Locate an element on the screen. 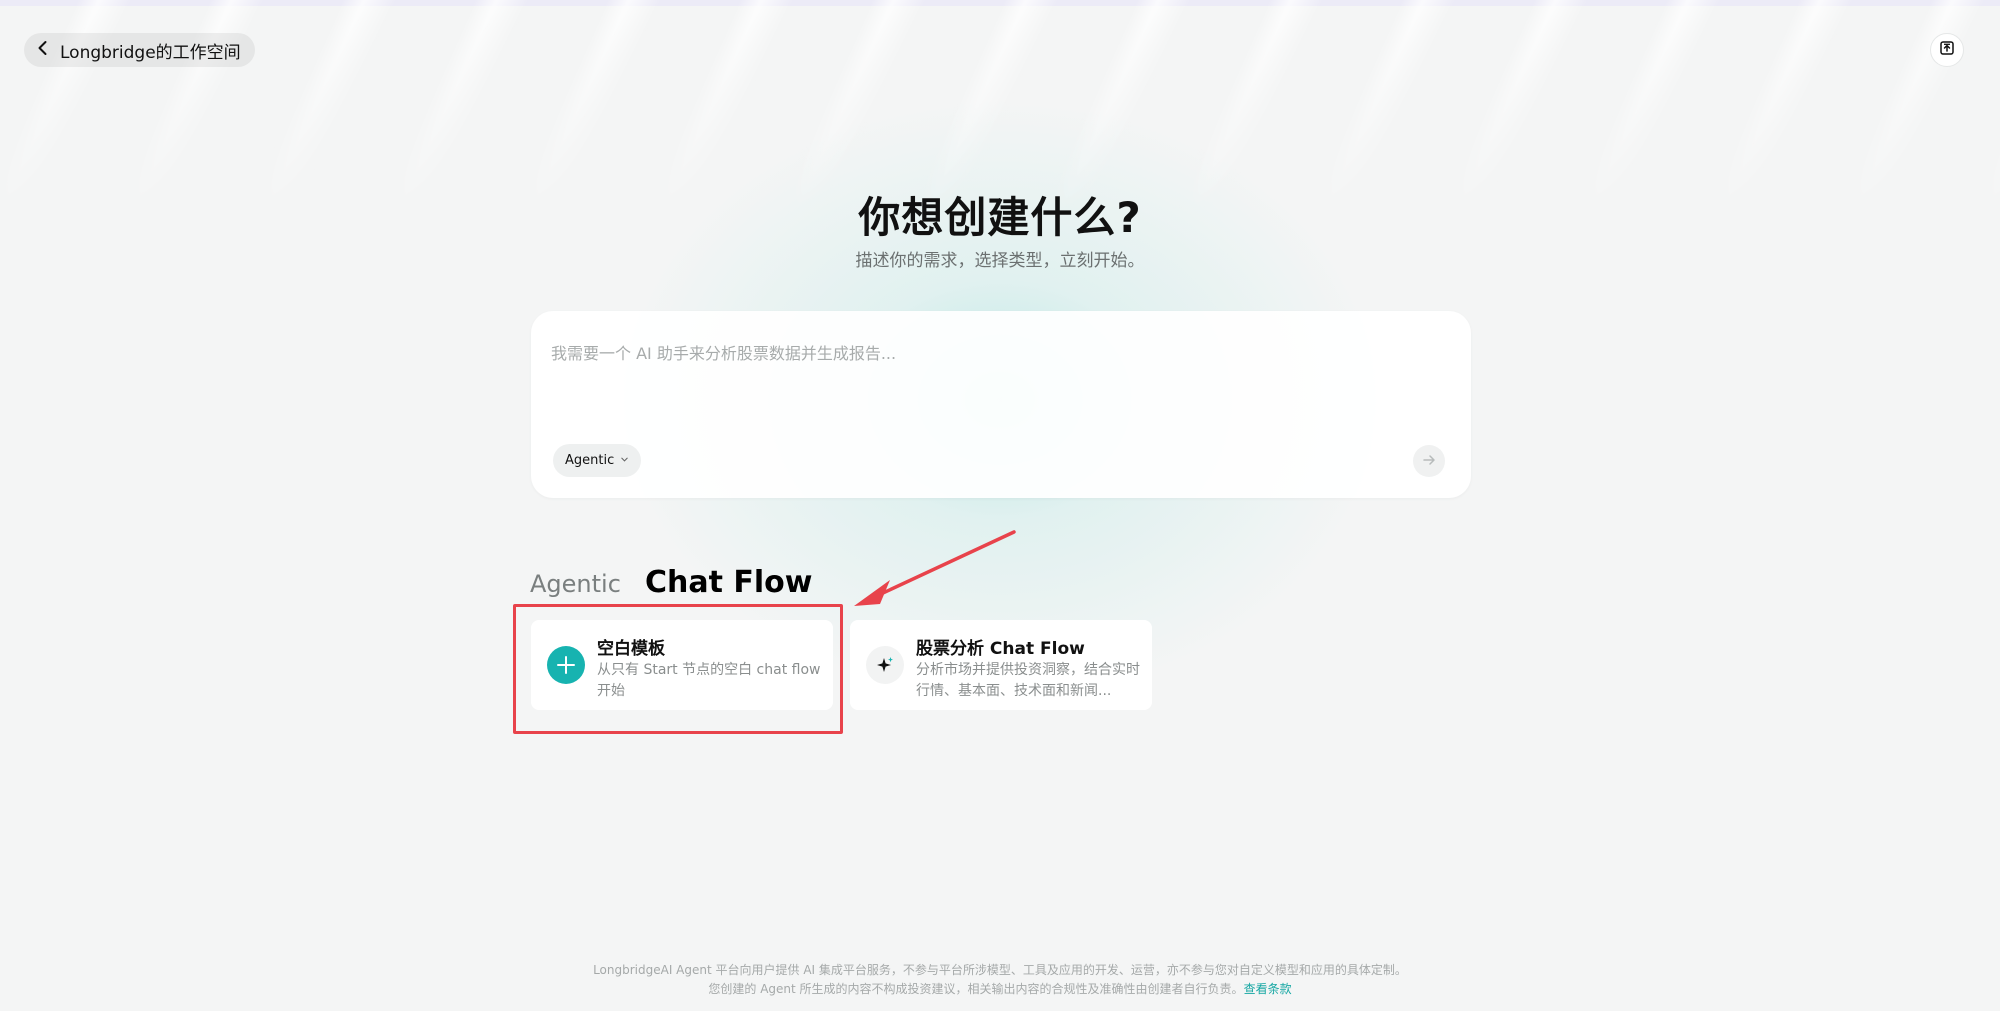 This screenshot has width=2000, height=1011. arrow-right-icon is located at coordinates (1429, 461).